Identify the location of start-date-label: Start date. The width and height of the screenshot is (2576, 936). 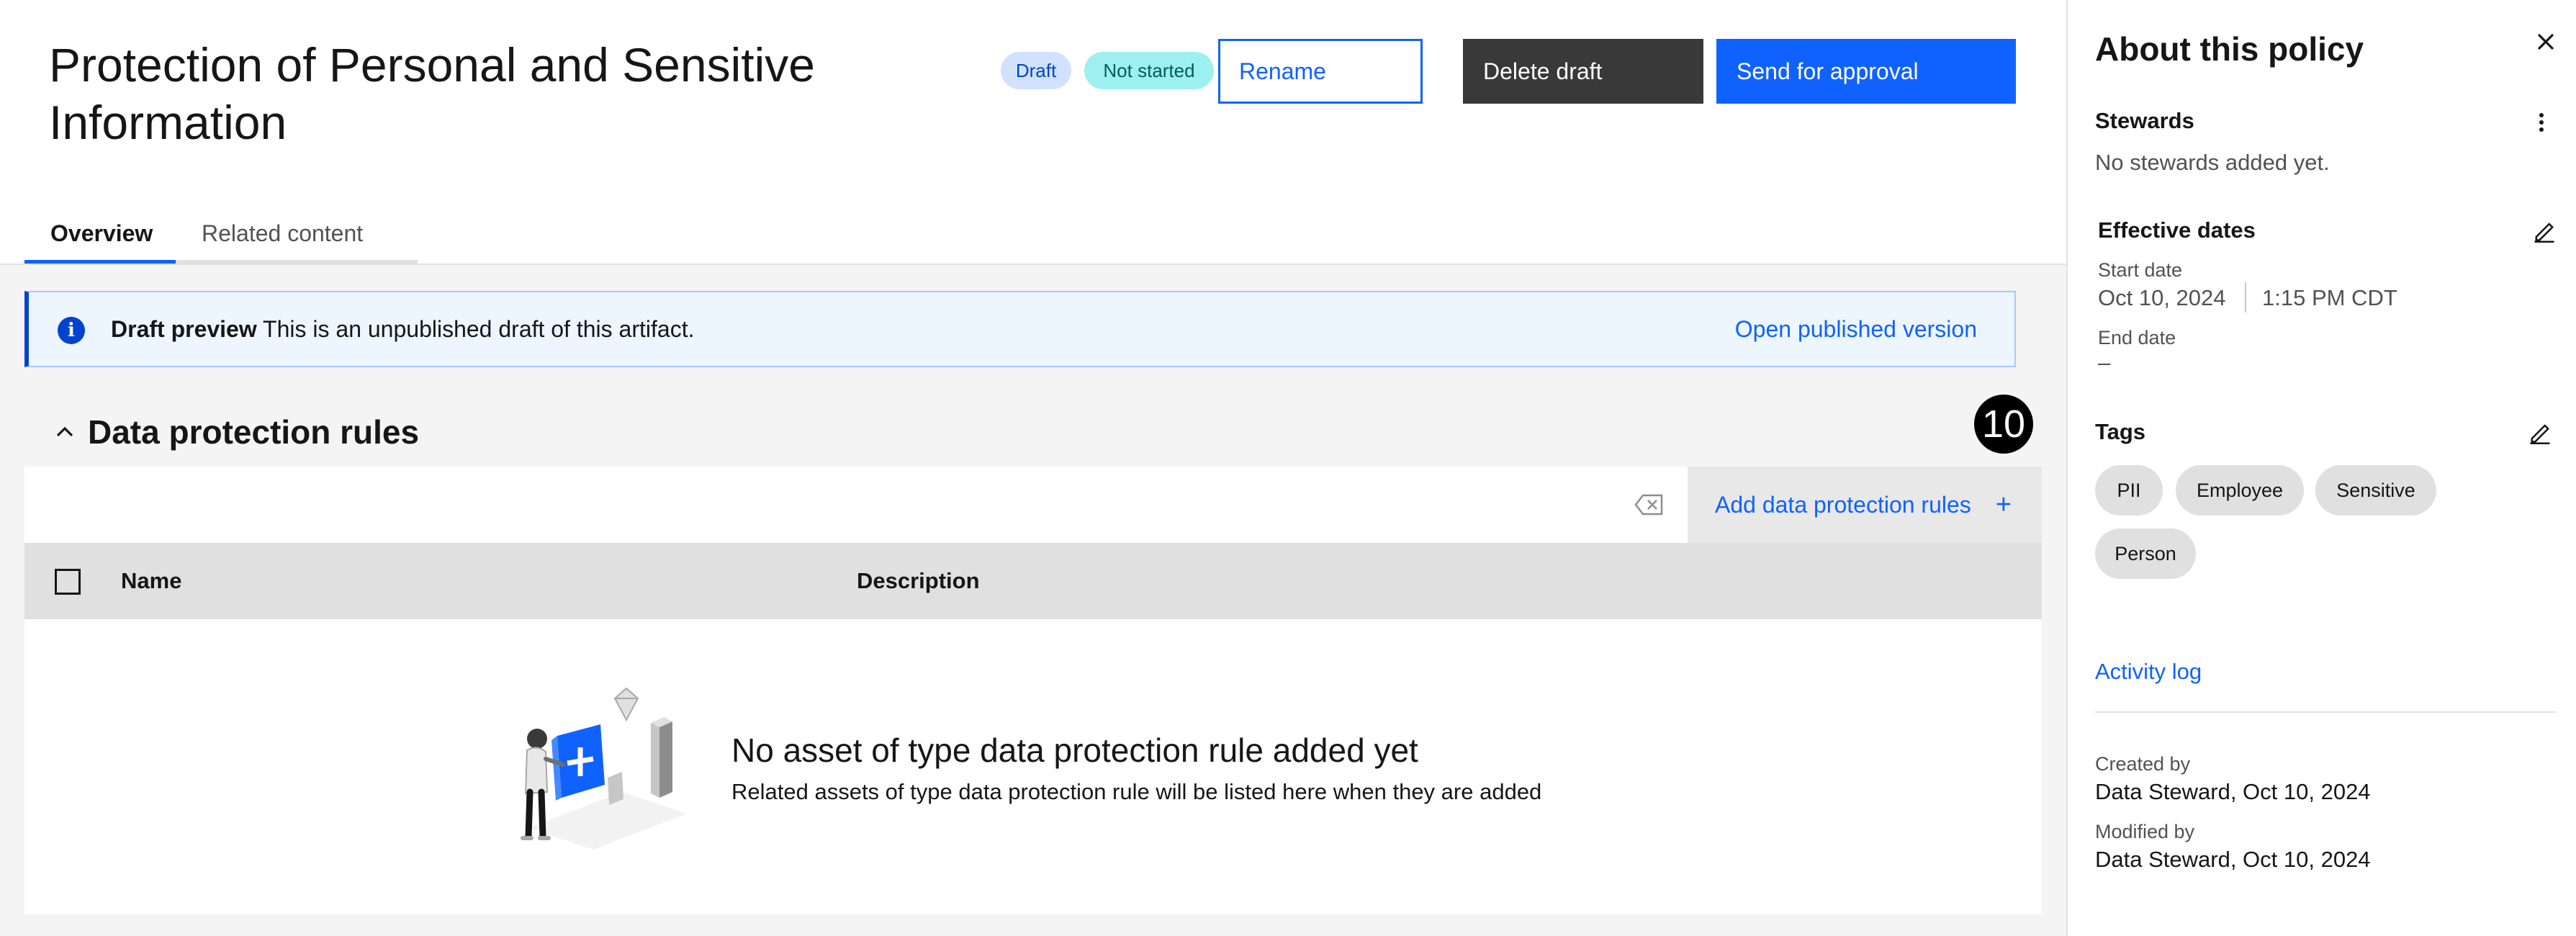
(2140, 270).